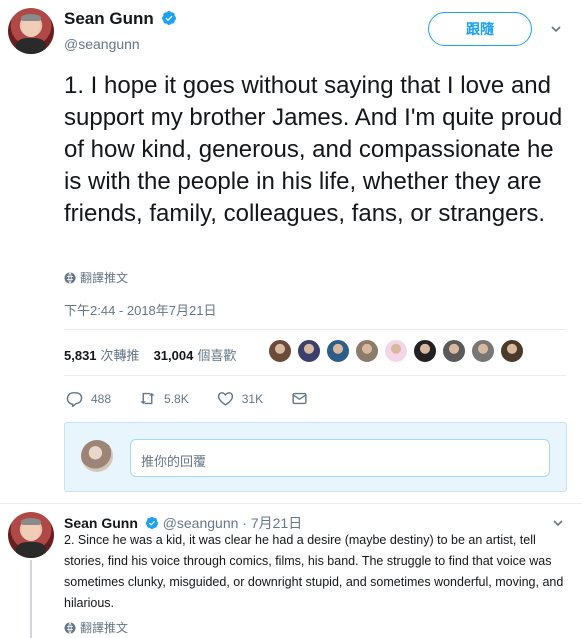 The width and height of the screenshot is (582, 638). I want to click on likers-avatars, so click(396, 351).